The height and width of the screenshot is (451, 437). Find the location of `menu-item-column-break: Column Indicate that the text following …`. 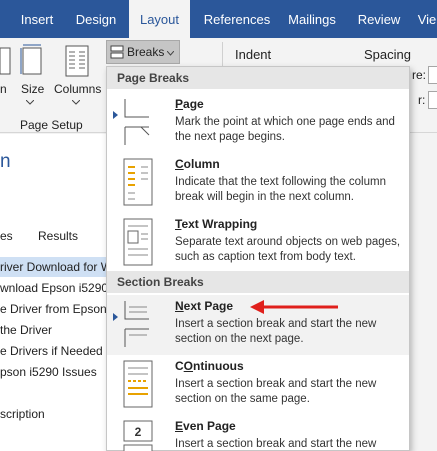

menu-item-column-break: Column Indicate that the text following … is located at coordinates (258, 183).